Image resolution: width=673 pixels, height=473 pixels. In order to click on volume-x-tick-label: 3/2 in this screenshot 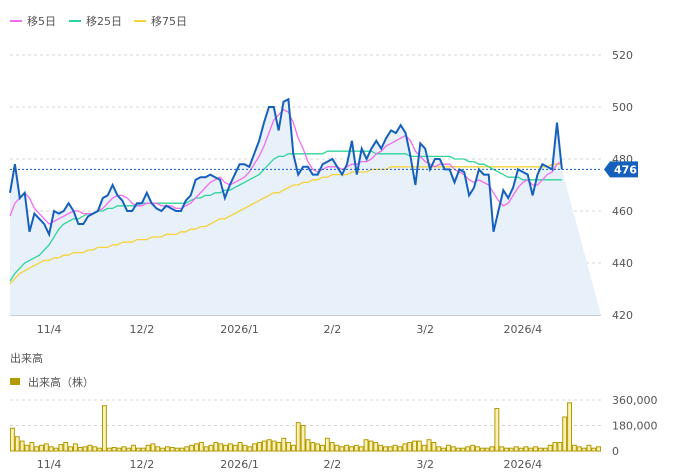, I will do `click(425, 464)`.